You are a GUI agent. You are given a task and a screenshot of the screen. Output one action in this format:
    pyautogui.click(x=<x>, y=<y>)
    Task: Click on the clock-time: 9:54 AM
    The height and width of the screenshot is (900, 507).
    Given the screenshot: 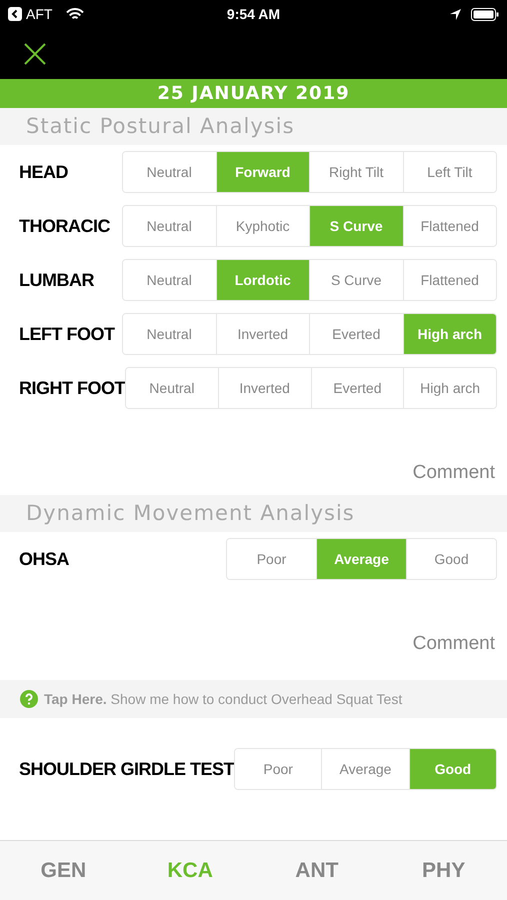 What is the action you would take?
    pyautogui.click(x=254, y=14)
    